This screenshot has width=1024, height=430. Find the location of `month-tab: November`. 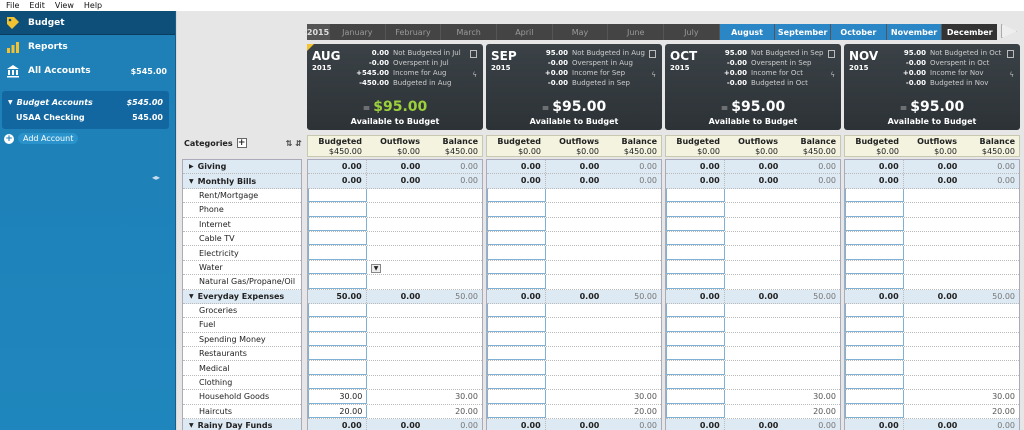

month-tab: November is located at coordinates (913, 32).